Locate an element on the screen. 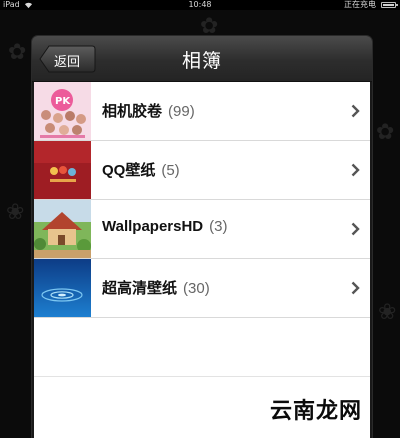 This screenshot has height=438, width=400. album-name: 超高清壁纸 is located at coordinates (140, 288).